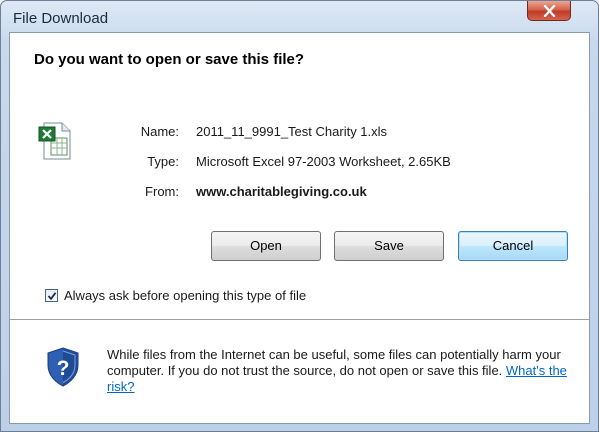 This screenshot has width=599, height=432. I want to click on close-button, so click(549, 11).